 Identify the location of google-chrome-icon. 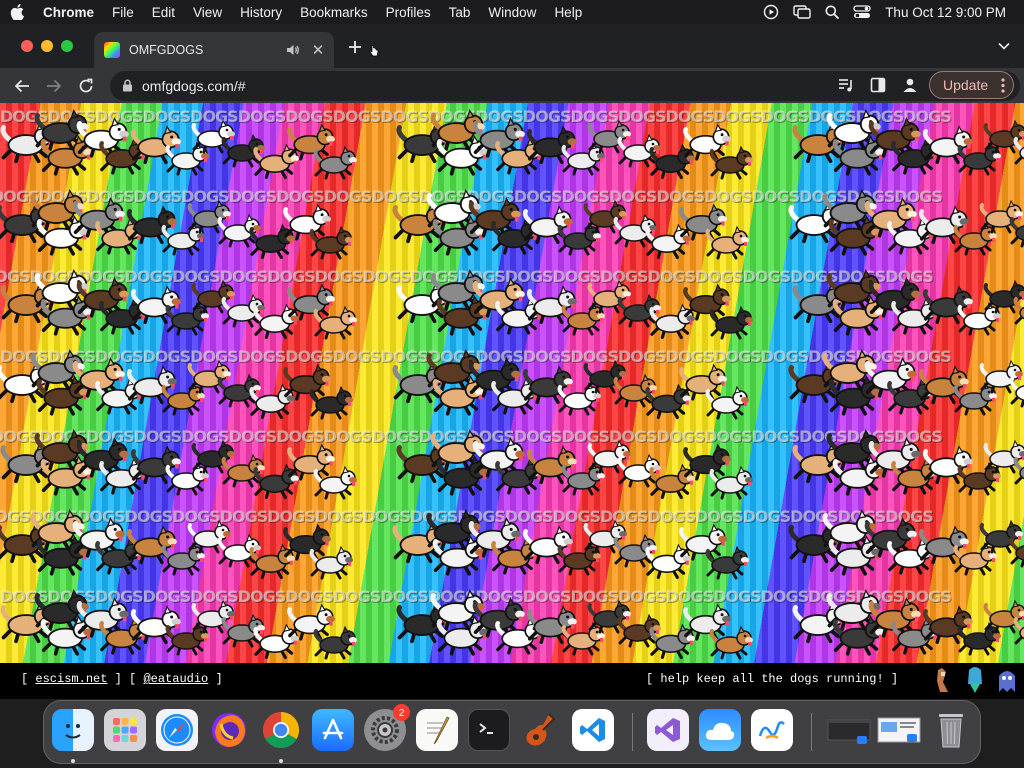
(281, 730).